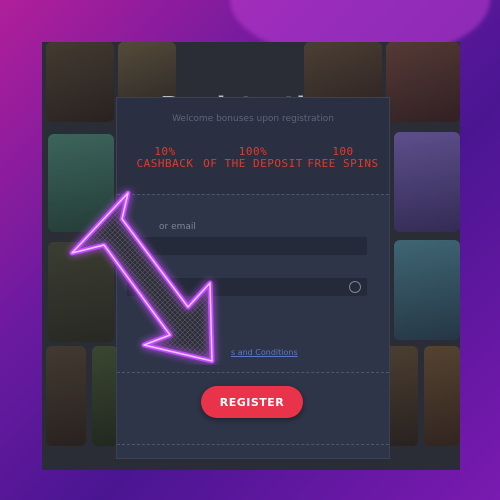  What do you see at coordinates (142, 277) in the screenshot?
I see `neon-arrow-icon` at bounding box center [142, 277].